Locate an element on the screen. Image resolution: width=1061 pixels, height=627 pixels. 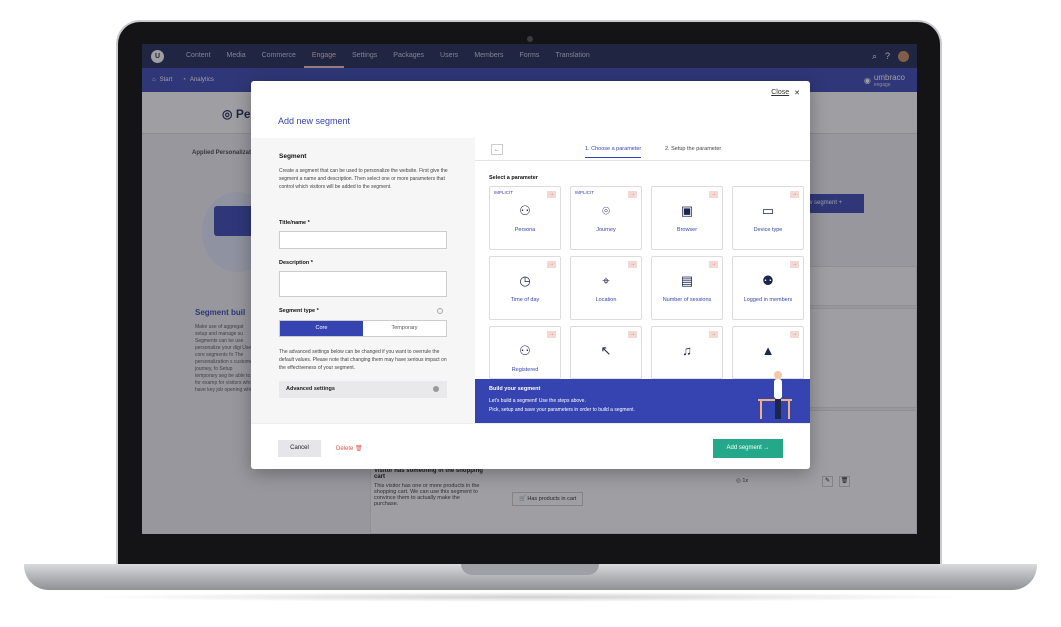
chevron-down-icon is located at coordinates (436, 389).